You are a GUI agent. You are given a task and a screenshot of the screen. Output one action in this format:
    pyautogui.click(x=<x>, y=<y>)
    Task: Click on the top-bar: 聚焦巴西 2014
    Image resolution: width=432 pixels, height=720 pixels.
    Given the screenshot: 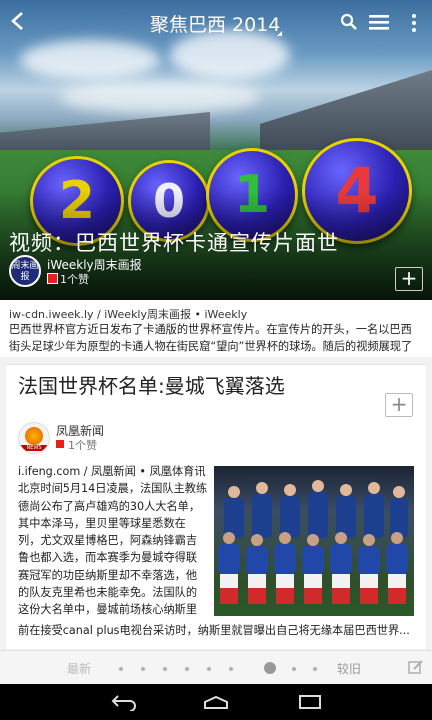 What is the action you would take?
    pyautogui.click(x=216, y=23)
    